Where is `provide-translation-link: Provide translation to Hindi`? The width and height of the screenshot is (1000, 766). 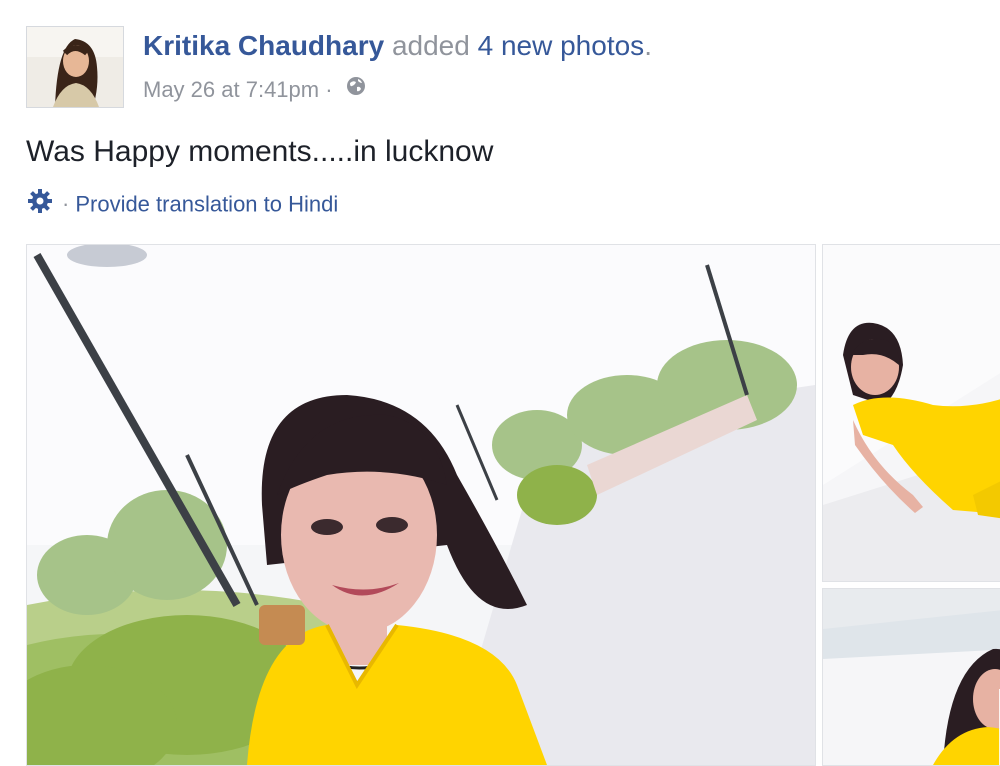 provide-translation-link: Provide translation to Hindi is located at coordinates (206, 203).